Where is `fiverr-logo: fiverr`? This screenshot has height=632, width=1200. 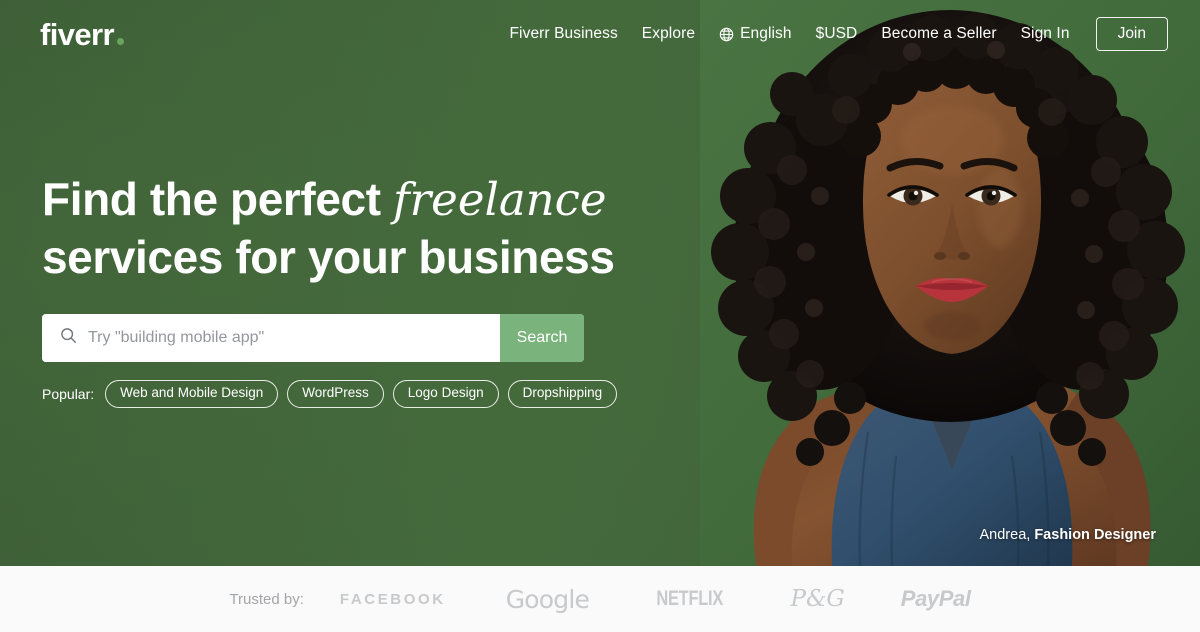
fiverr-logo: fiverr is located at coordinates (82, 34).